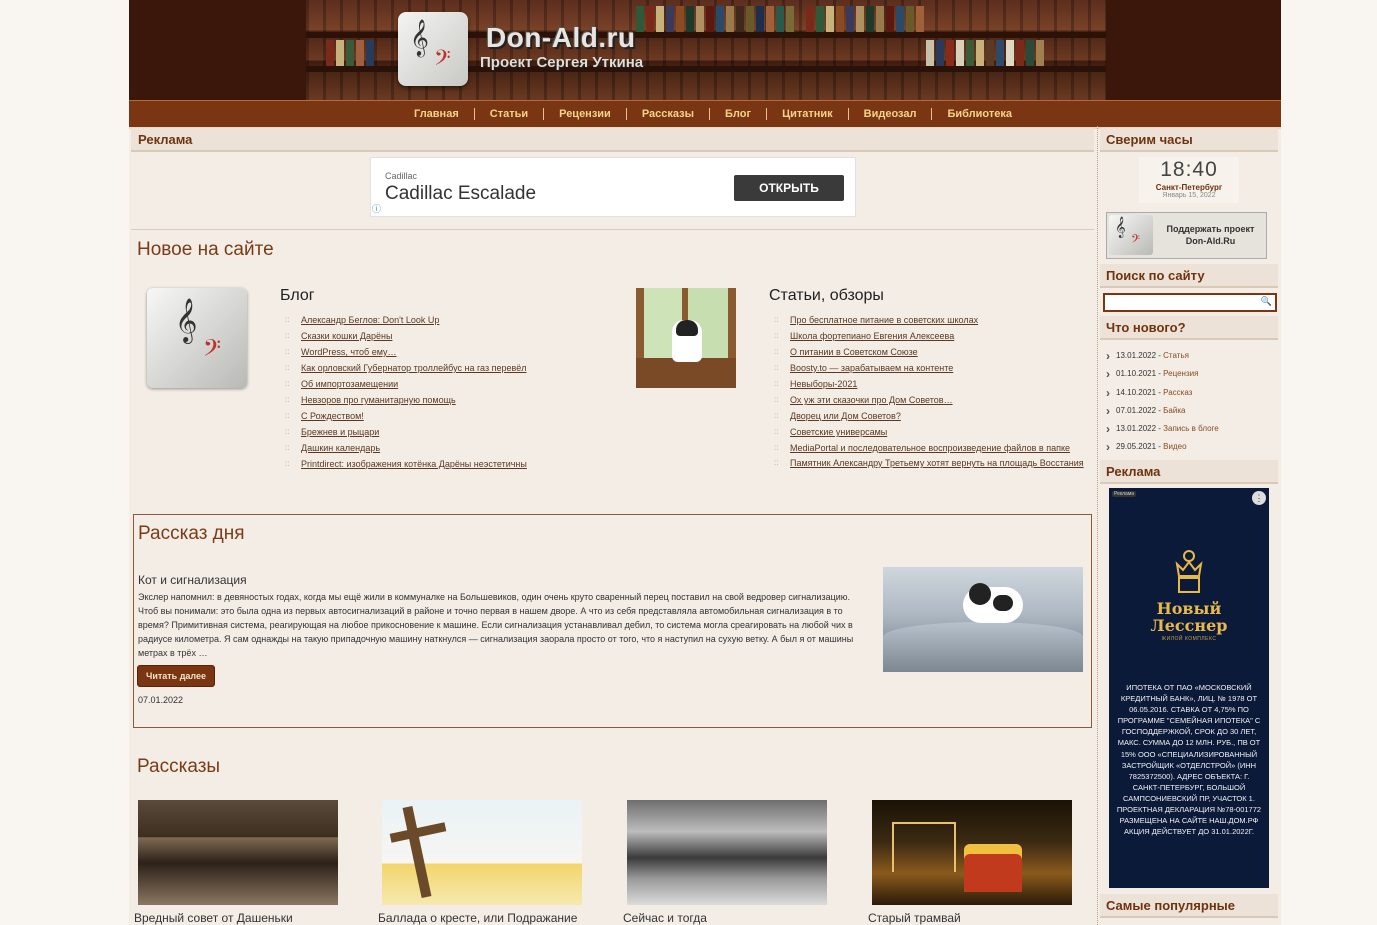 Image resolution: width=1377 pixels, height=925 pixels. I want to click on read-more-button: Читать далее, so click(176, 676).